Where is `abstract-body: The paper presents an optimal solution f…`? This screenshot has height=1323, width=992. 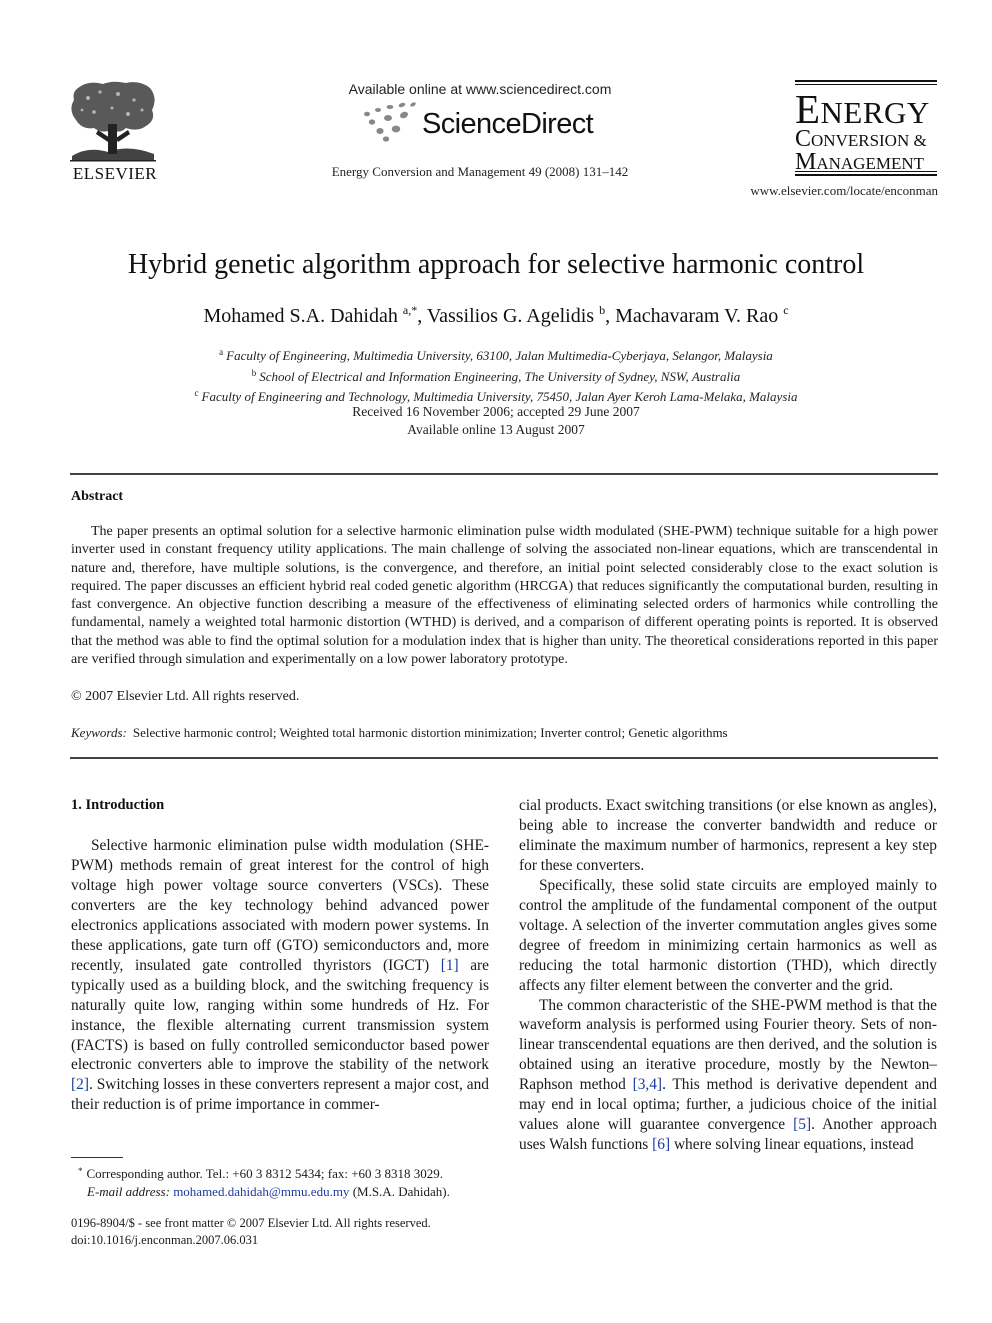
abstract-body: The paper presents an optimal solution f… is located at coordinates (504, 596).